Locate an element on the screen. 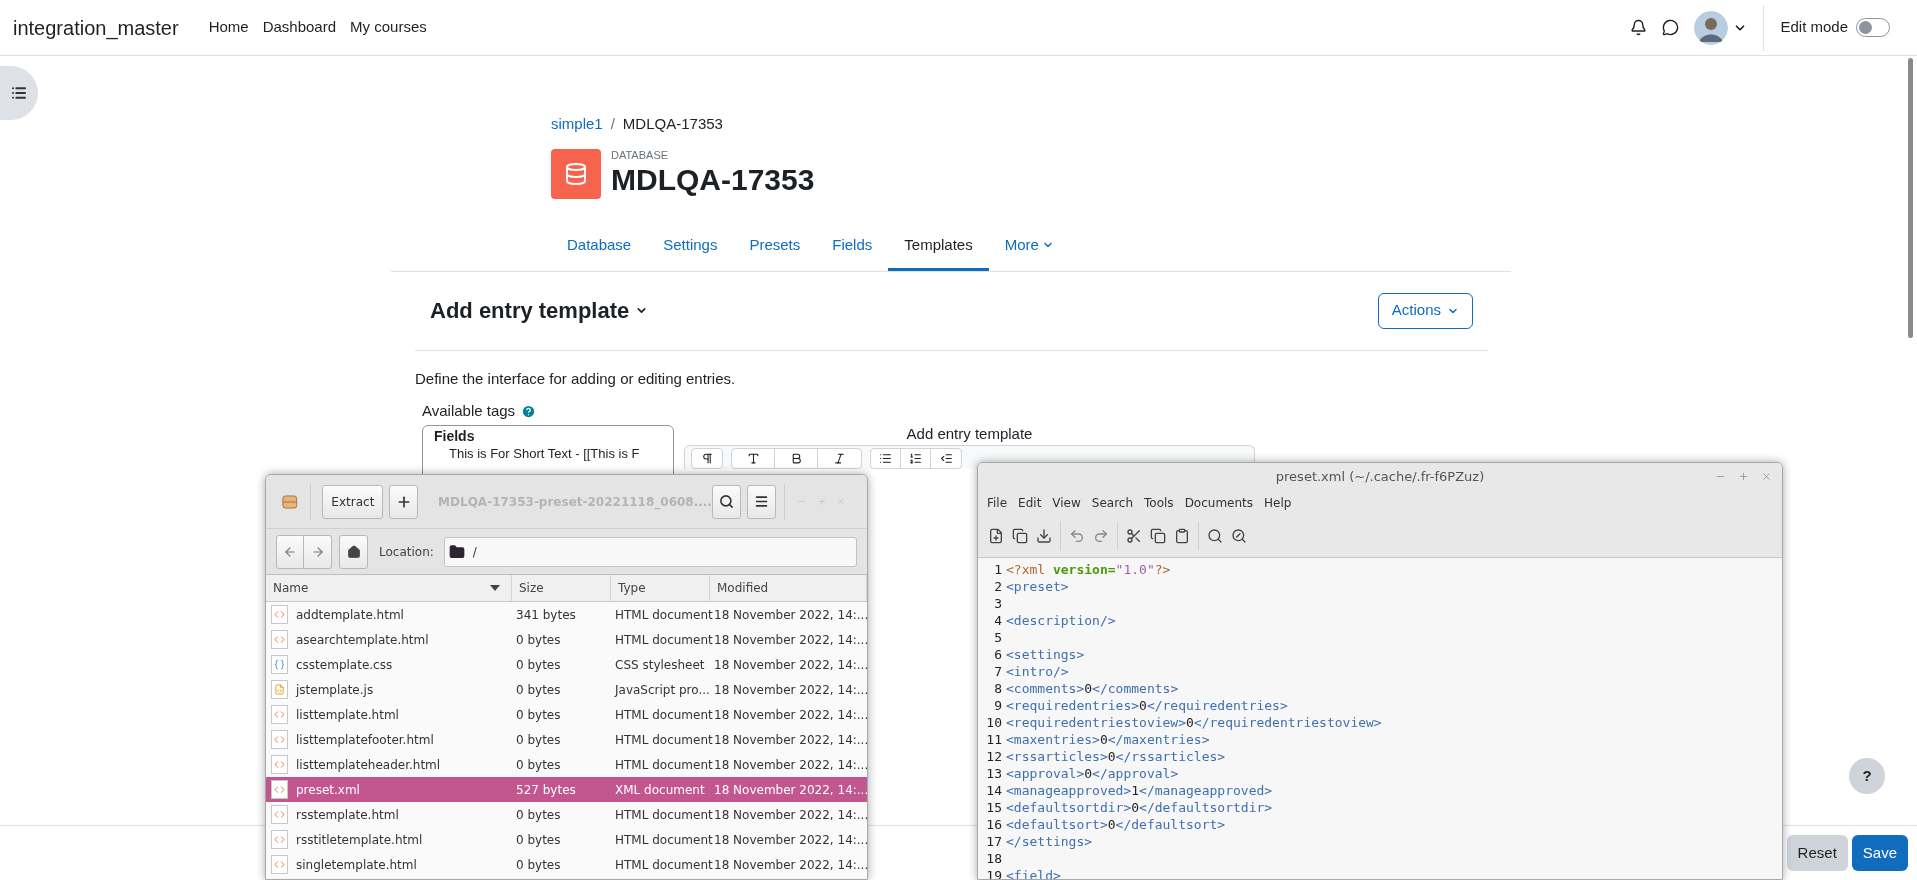  file-name: singletemplate.html is located at coordinates (356, 865).